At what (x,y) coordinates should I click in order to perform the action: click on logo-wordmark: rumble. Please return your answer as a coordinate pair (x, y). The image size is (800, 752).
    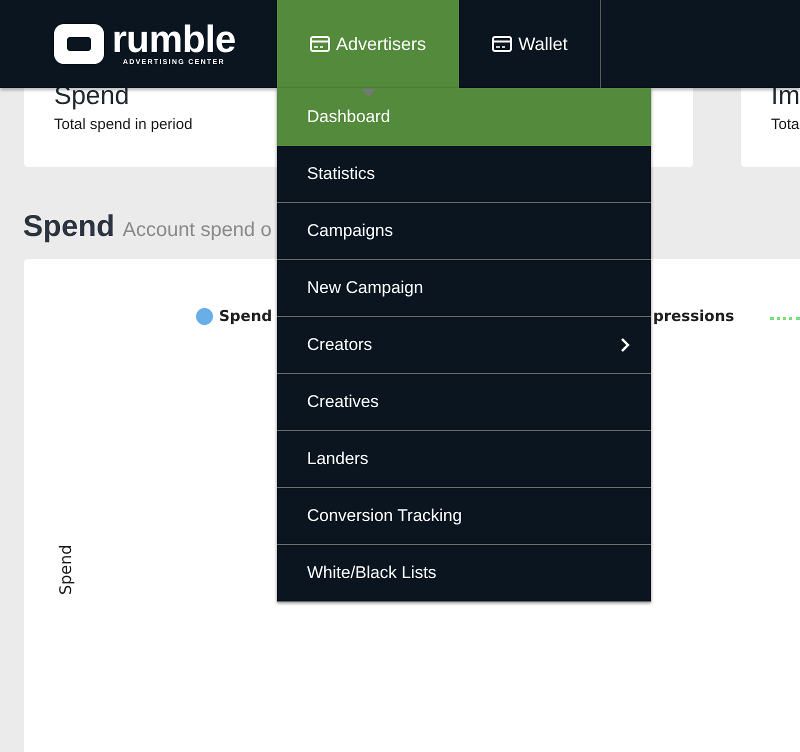
    Looking at the image, I should click on (174, 40).